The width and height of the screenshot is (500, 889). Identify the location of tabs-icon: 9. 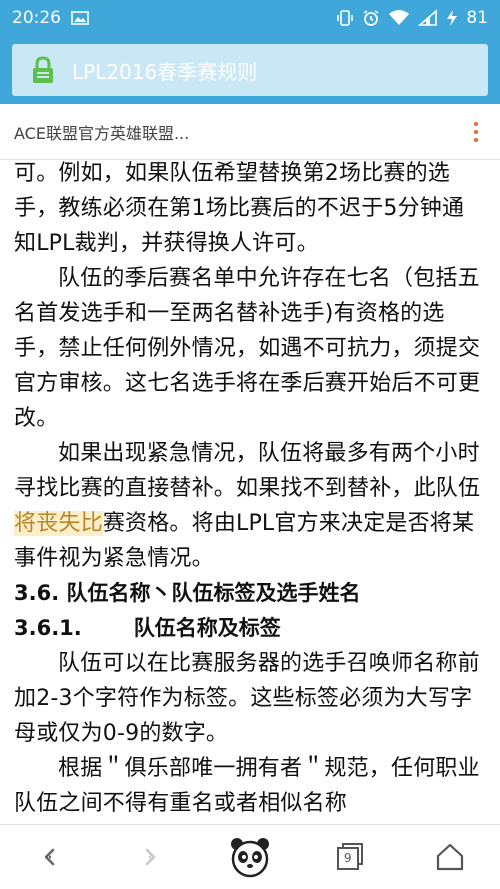
(350, 857).